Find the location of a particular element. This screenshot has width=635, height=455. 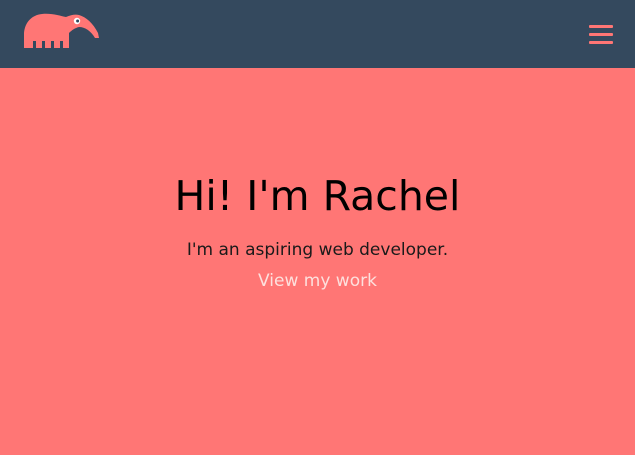

view-work-link: View my work is located at coordinates (317, 281).